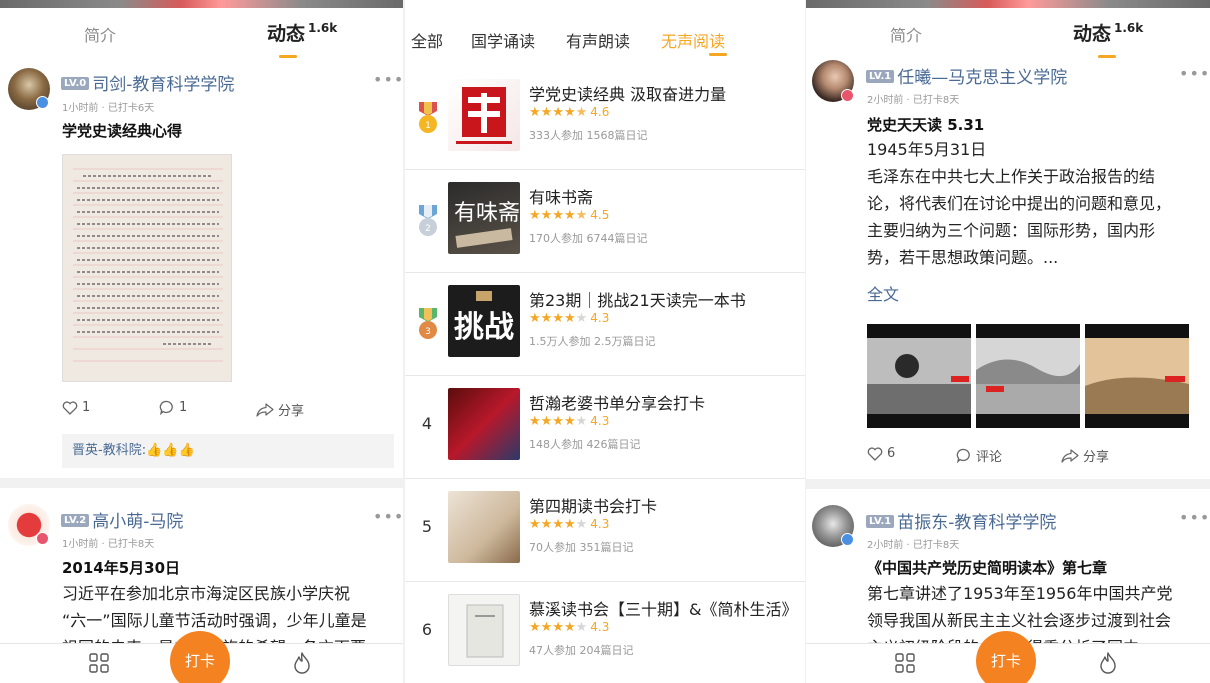  Describe the element at coordinates (883, 293) in the screenshot. I see `full-text-link: 全文` at that location.